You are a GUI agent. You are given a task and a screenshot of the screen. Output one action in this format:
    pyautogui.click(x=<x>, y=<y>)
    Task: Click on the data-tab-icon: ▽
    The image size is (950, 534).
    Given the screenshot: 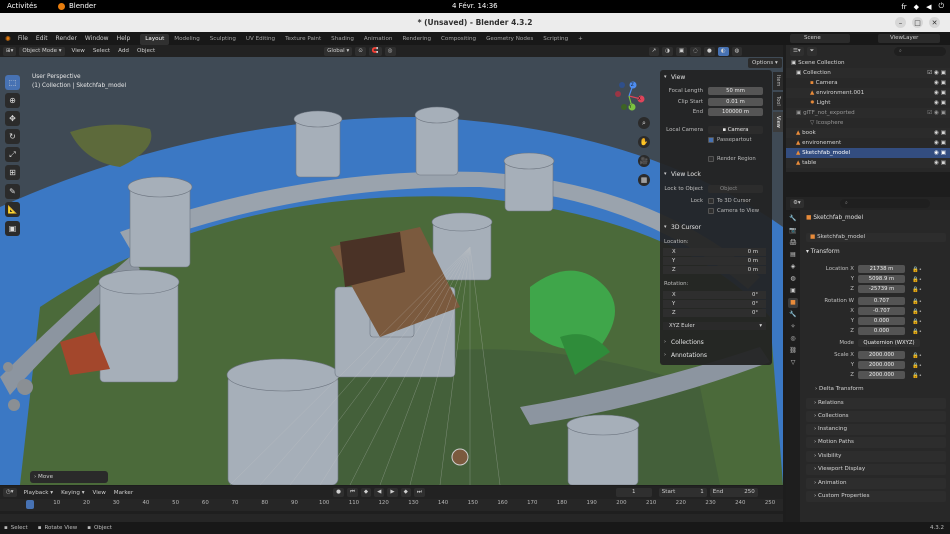 What is the action you would take?
    pyautogui.click(x=793, y=363)
    